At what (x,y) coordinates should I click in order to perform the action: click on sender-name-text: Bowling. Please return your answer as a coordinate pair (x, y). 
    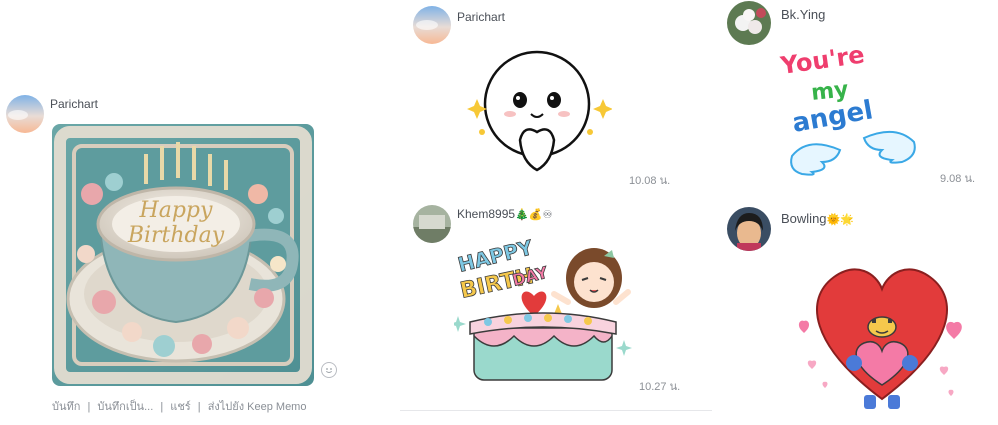
    Looking at the image, I should click on (804, 218).